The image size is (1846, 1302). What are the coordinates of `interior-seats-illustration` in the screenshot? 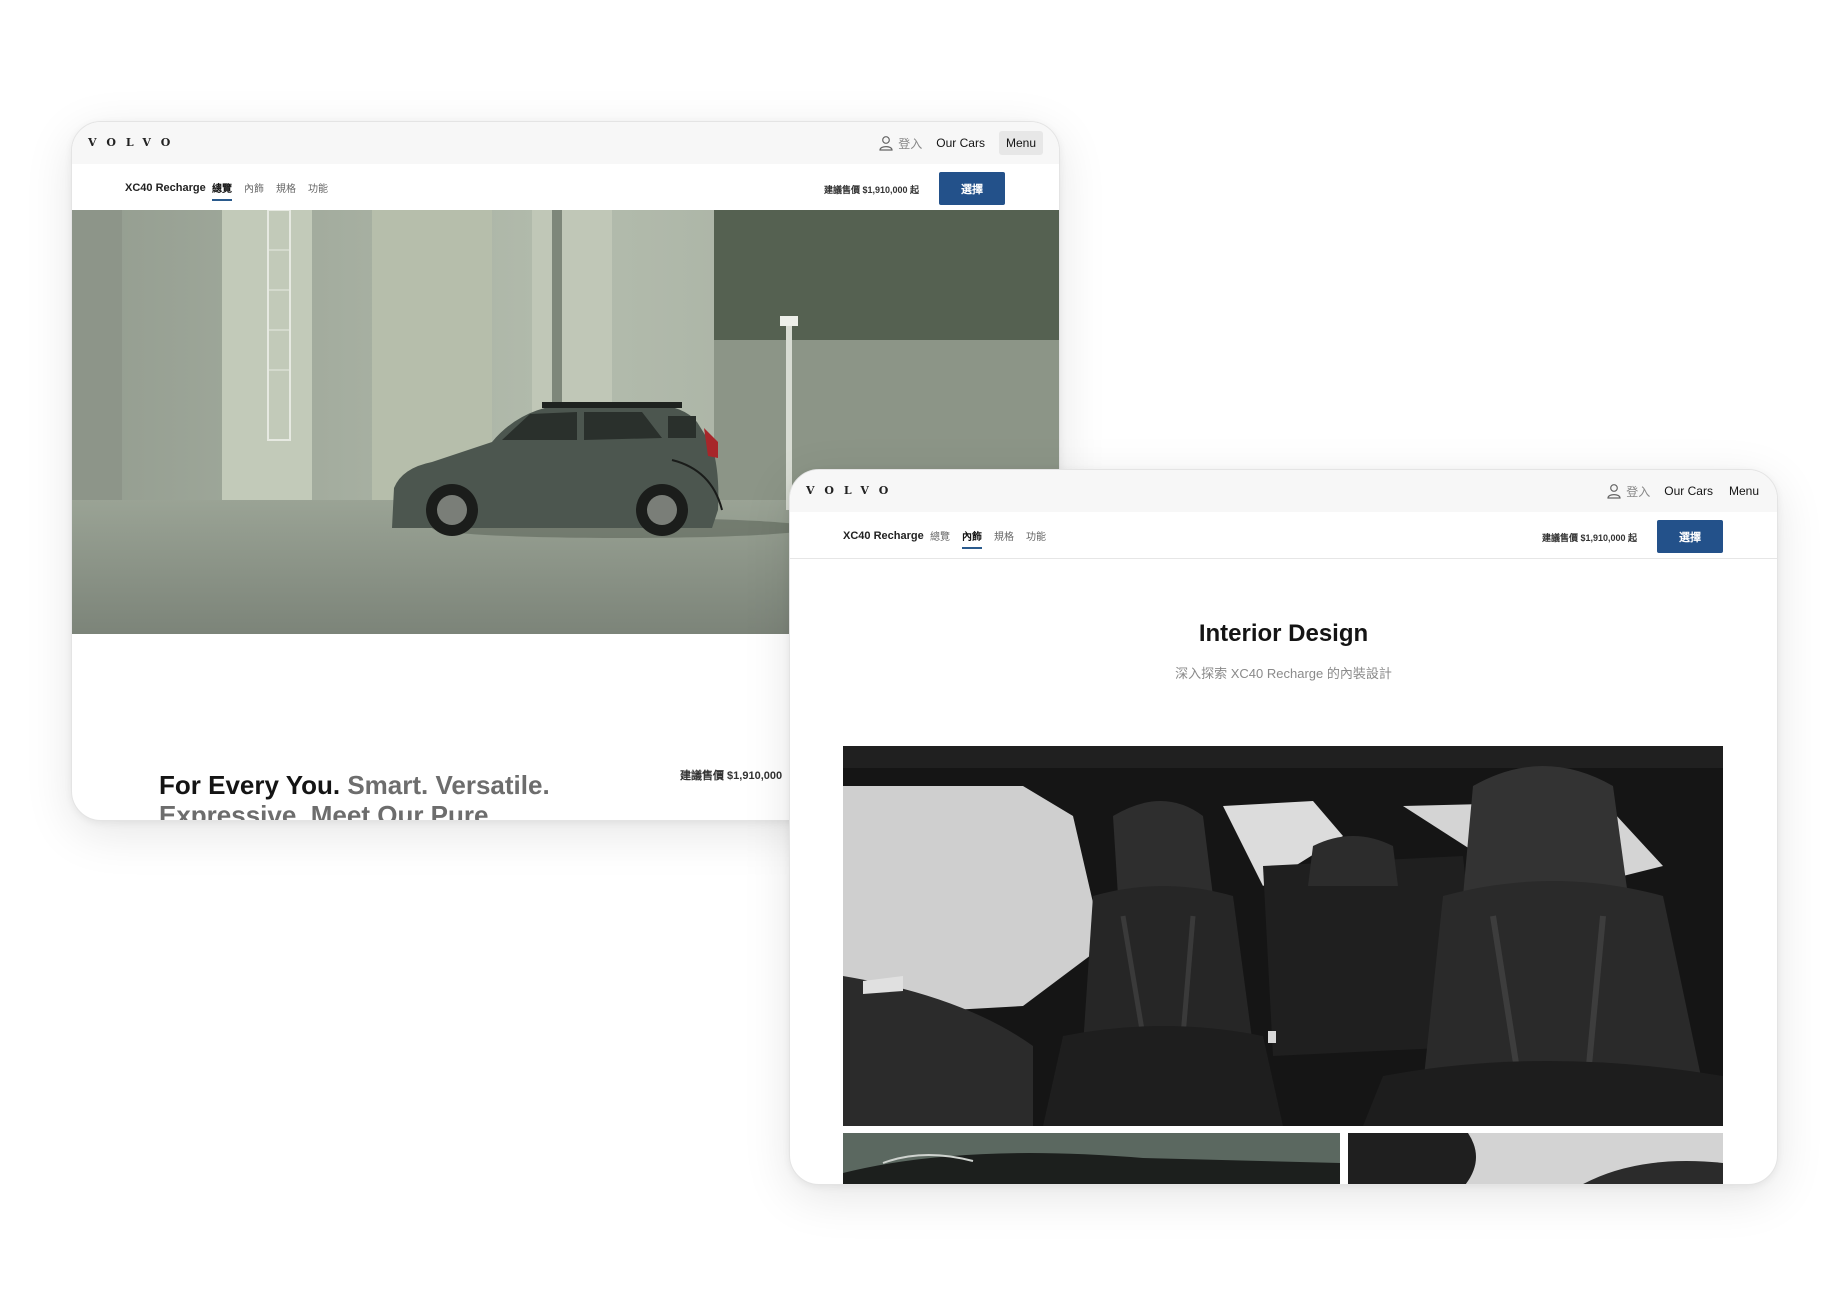 It's located at (1283, 936).